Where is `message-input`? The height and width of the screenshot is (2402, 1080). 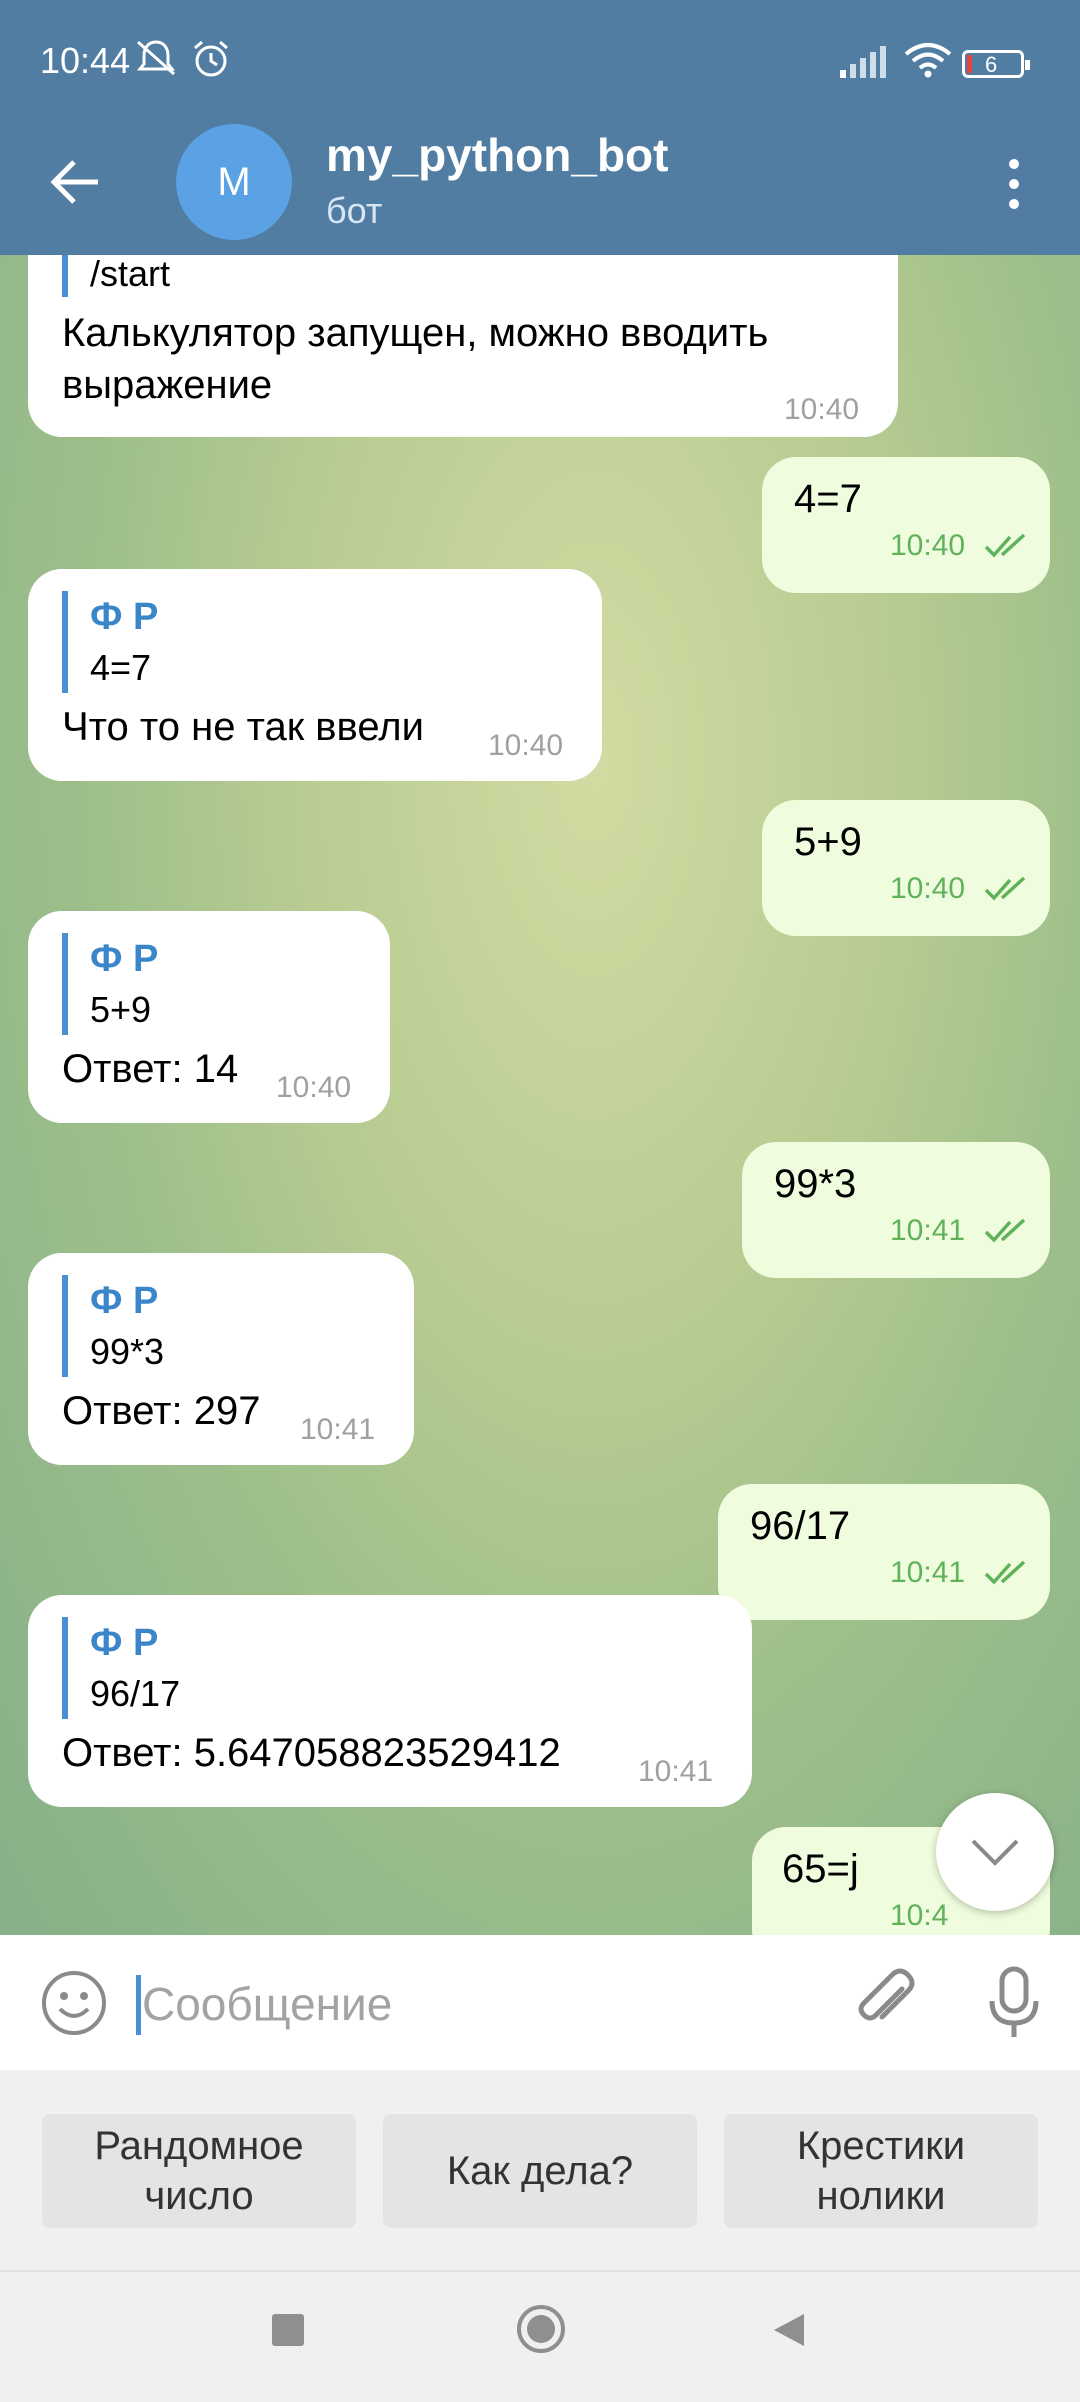
message-input is located at coordinates (462, 2004).